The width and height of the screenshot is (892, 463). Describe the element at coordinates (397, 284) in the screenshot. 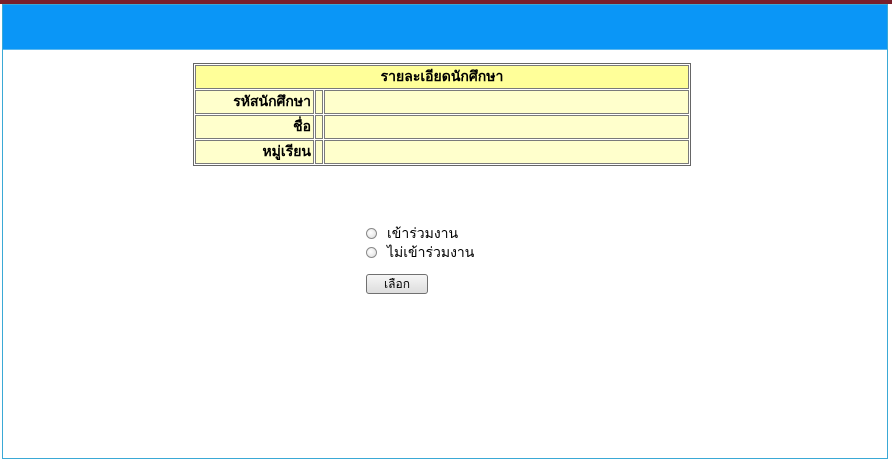

I see `choose-button: เลือก` at that location.